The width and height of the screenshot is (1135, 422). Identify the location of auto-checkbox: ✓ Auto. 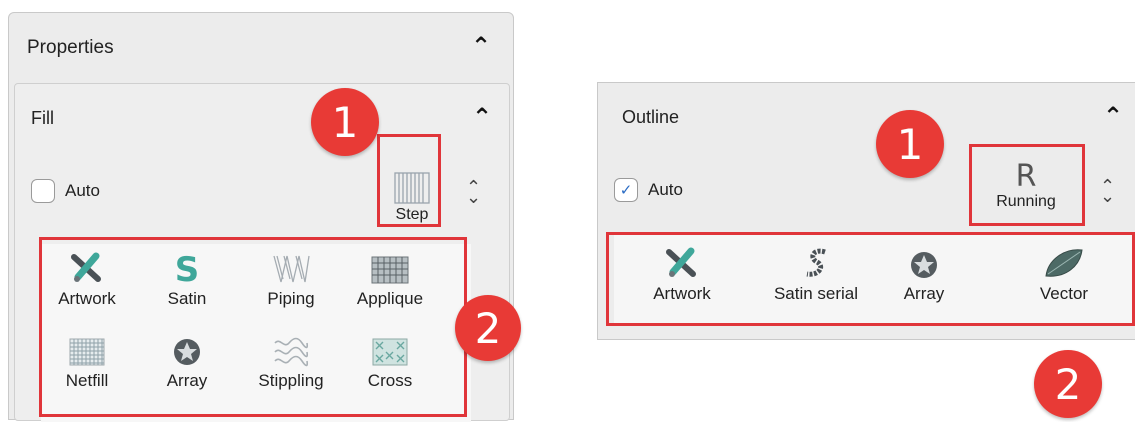
(648, 190).